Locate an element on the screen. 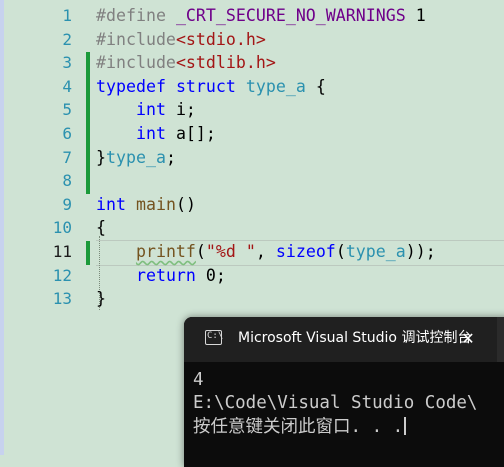 The width and height of the screenshot is (504, 467). console-output-line: 4 is located at coordinates (198, 380).